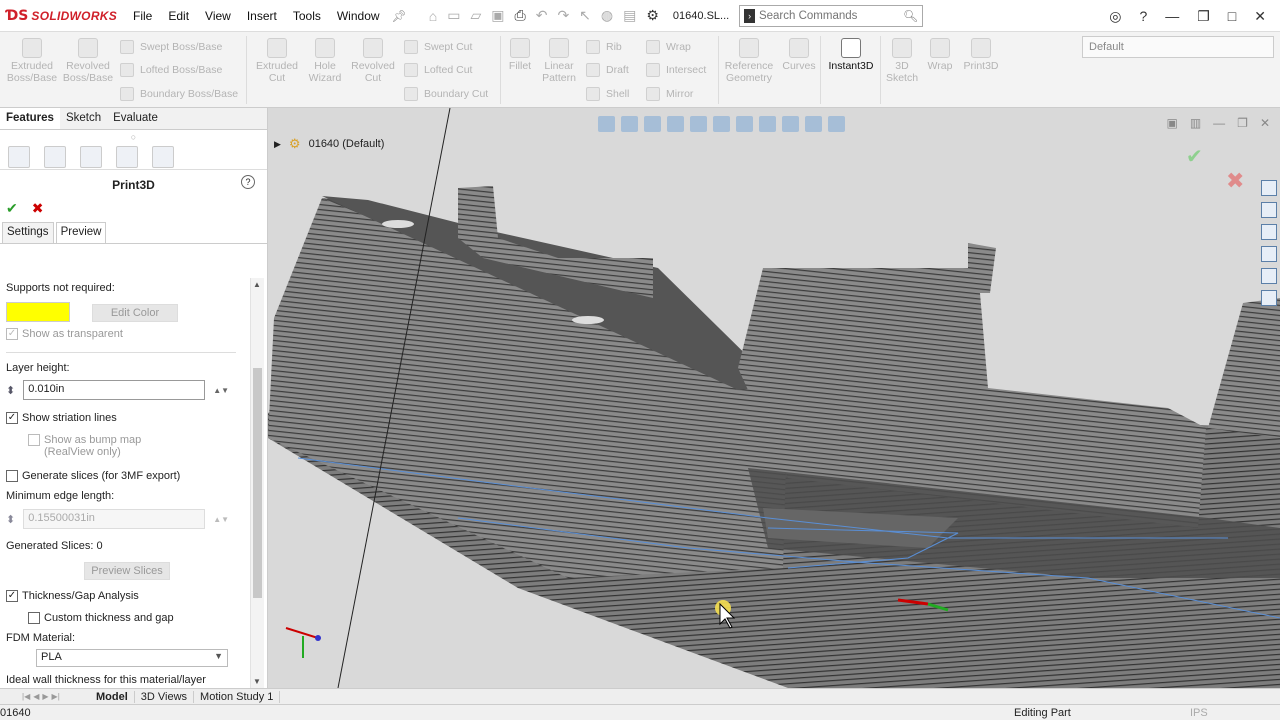 Image resolution: width=1280 pixels, height=720 pixels. What do you see at coordinates (165, 696) in the screenshot?
I see `tab-3d-views: 3D Views` at bounding box center [165, 696].